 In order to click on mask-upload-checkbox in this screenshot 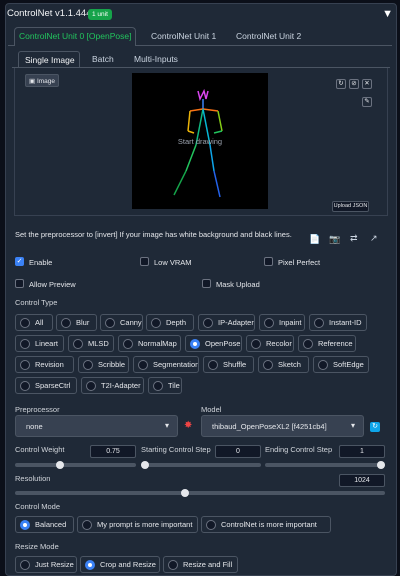, I will do `click(206, 283)`.